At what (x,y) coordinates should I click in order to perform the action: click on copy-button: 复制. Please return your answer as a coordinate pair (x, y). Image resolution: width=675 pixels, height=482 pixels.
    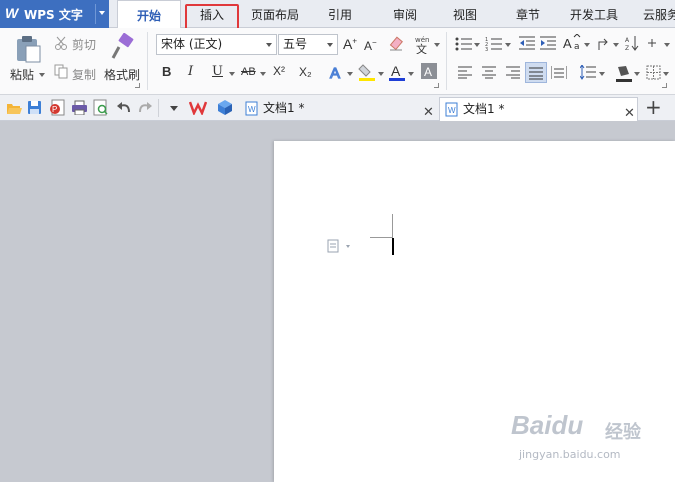
    Looking at the image, I should click on (84, 74).